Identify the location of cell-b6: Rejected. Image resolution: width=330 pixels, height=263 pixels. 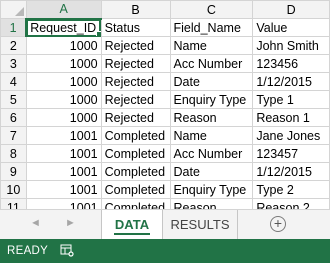
(135, 117).